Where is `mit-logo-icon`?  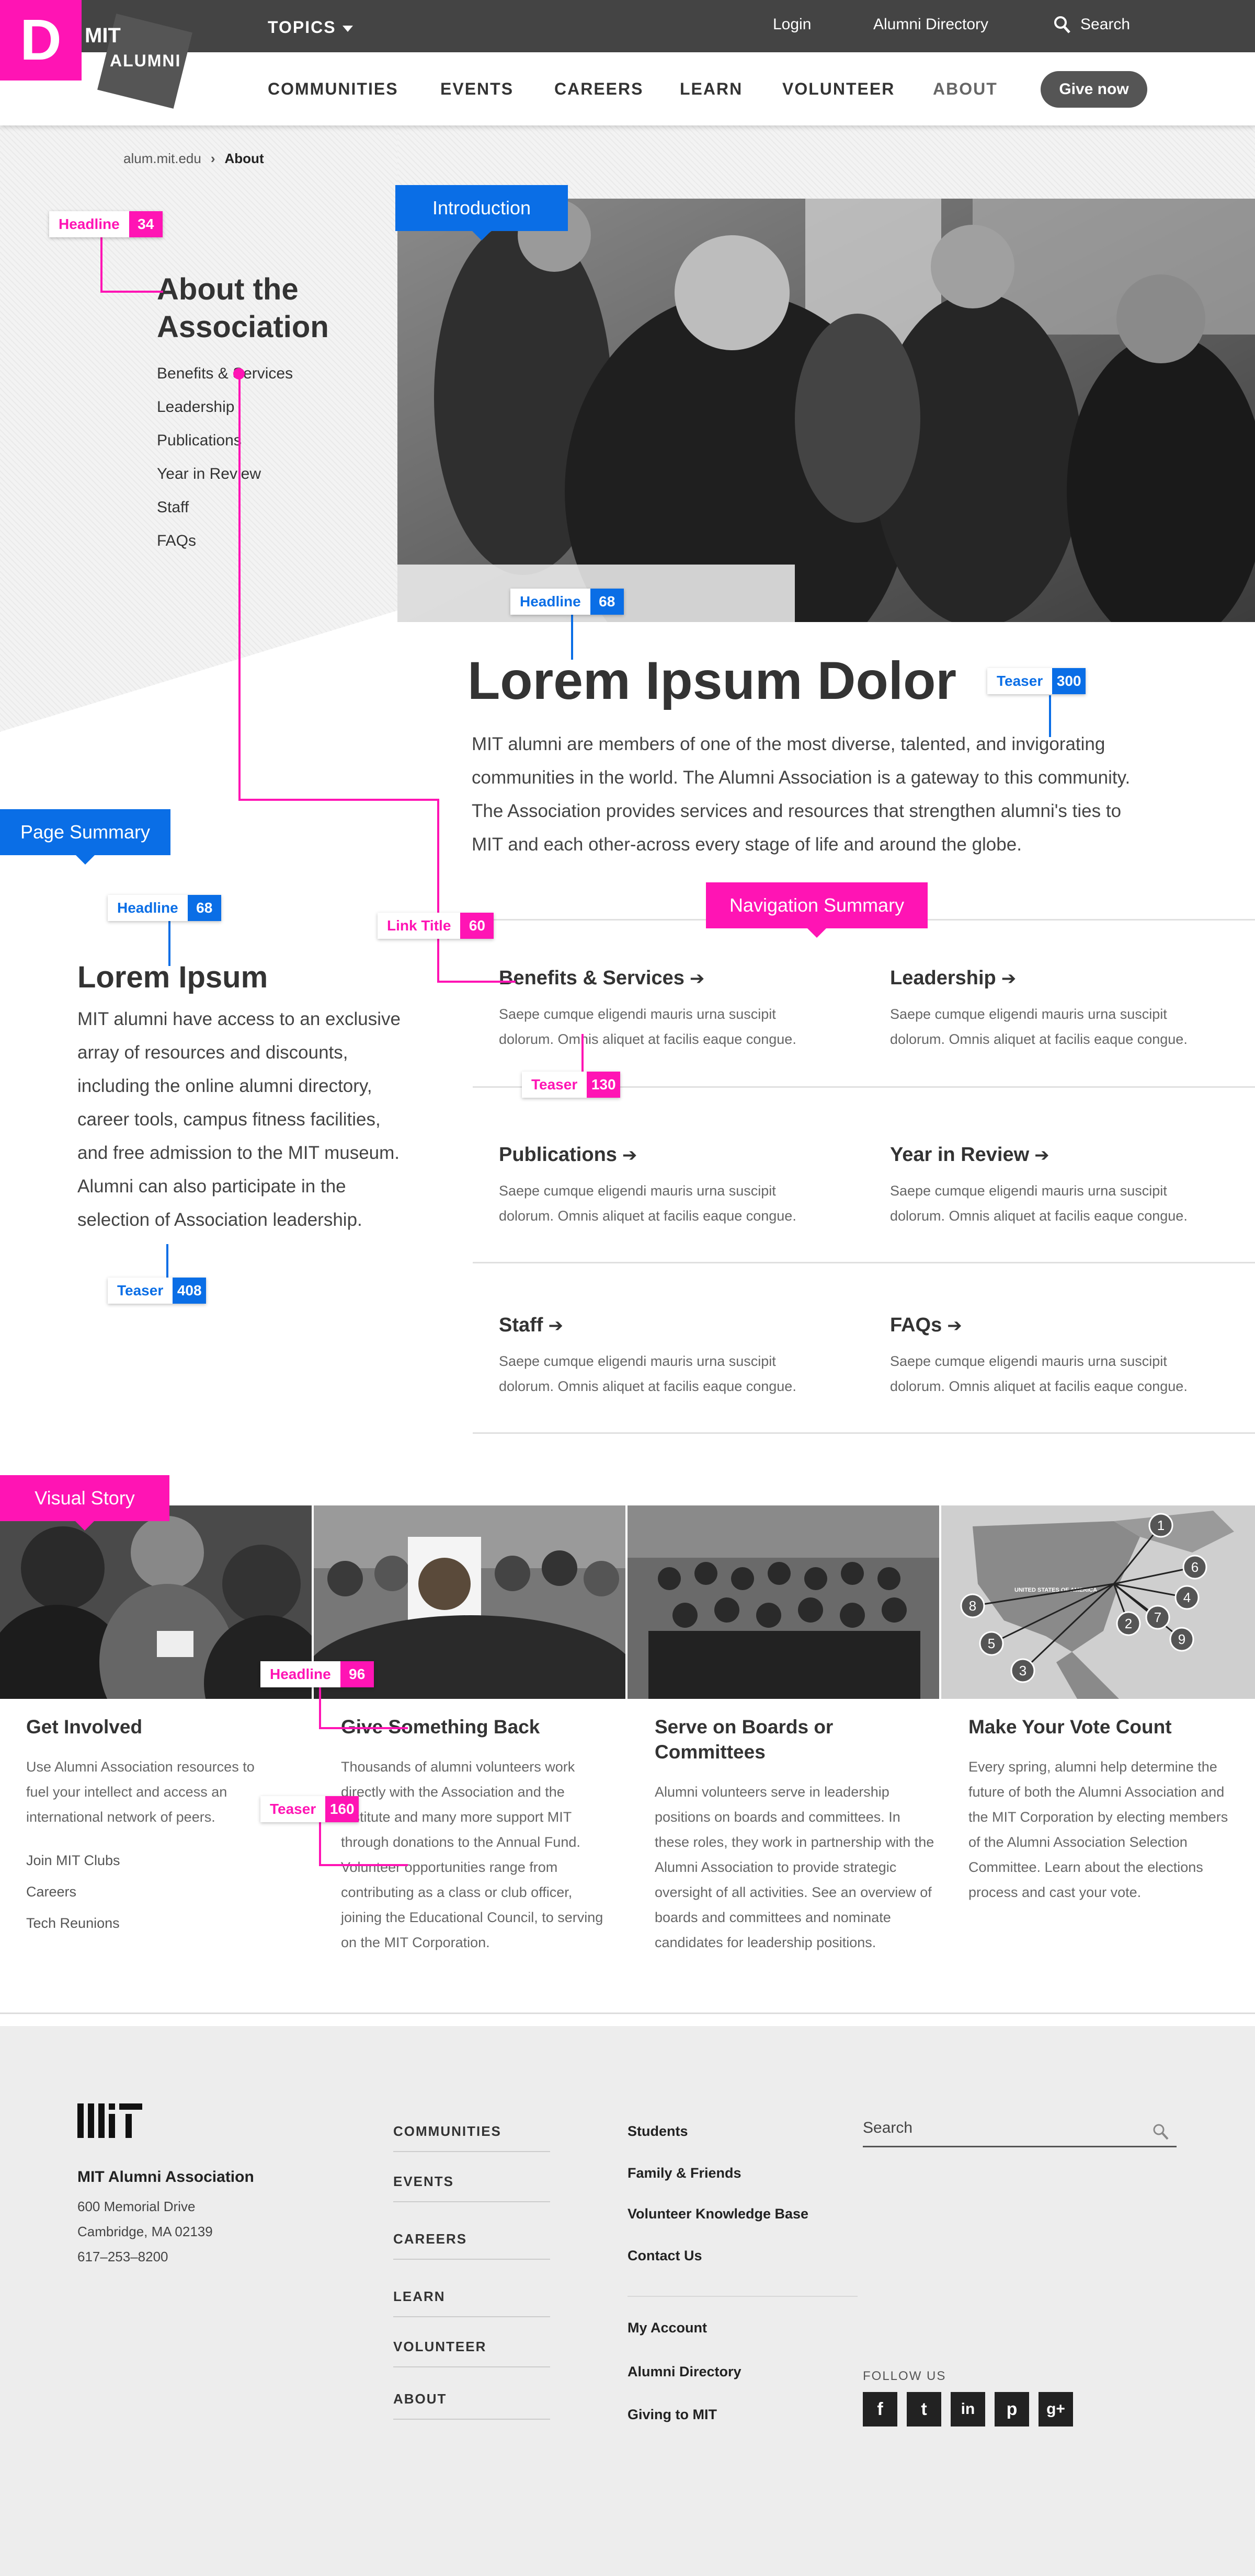
mit-logo-icon is located at coordinates (109, 2120).